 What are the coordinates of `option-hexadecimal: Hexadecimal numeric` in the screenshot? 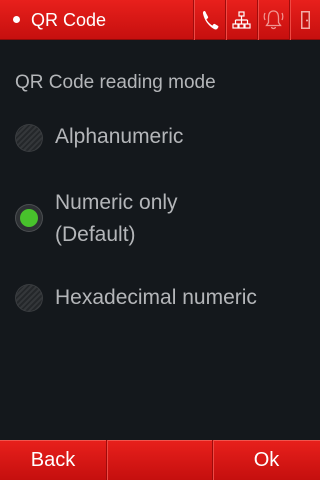 It's located at (160, 299).